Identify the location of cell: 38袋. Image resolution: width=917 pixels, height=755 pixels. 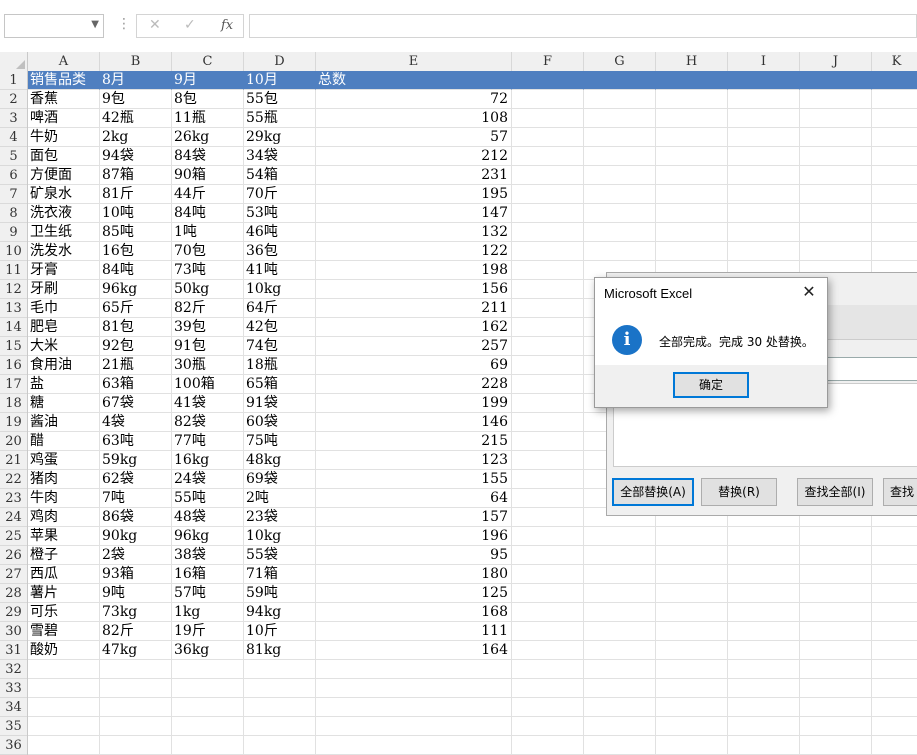
(208, 555).